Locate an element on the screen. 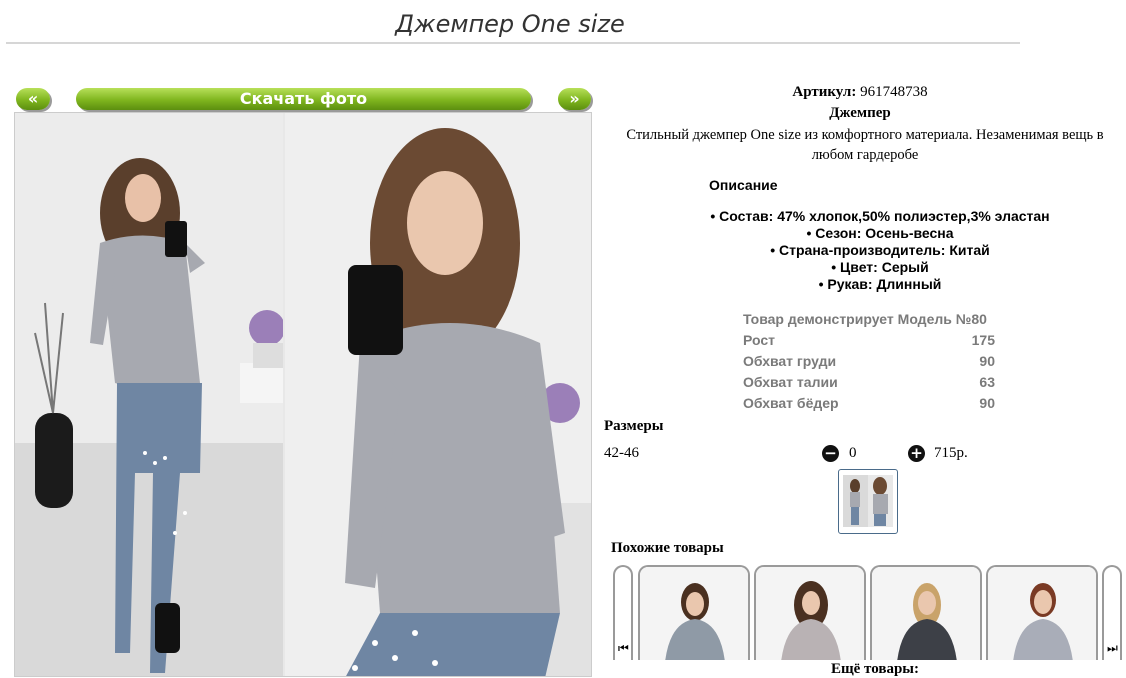 The height and width of the screenshot is (678, 1126). next-photo-button: » is located at coordinates (574, 99).